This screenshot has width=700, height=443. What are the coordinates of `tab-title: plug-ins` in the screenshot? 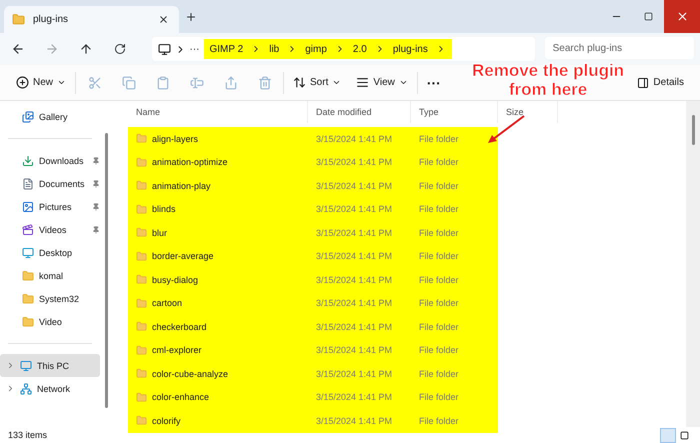 It's located at (51, 19).